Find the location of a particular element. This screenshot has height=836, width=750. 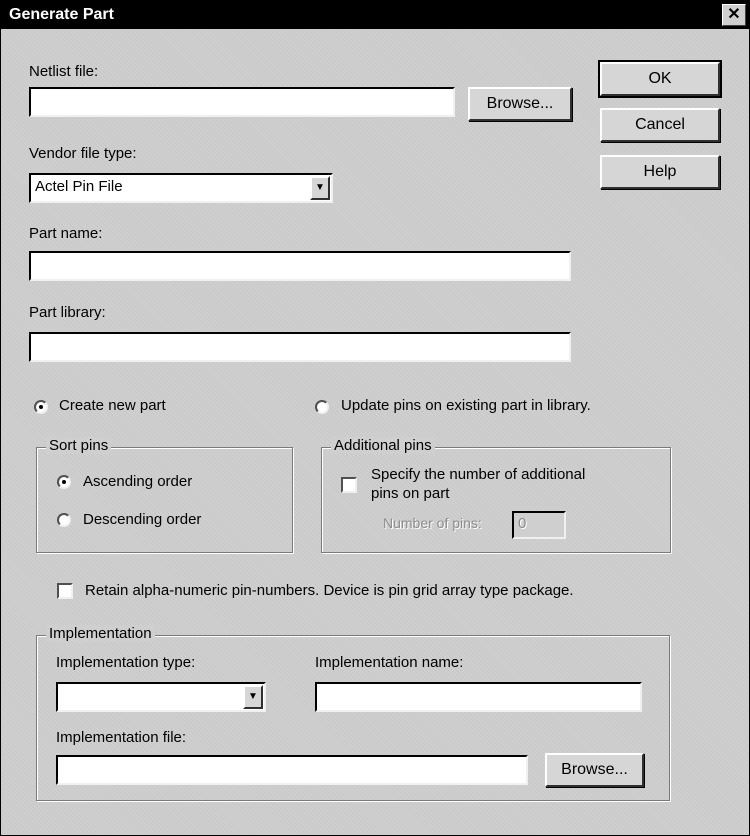

cancel-button: Cancel is located at coordinates (660, 125).